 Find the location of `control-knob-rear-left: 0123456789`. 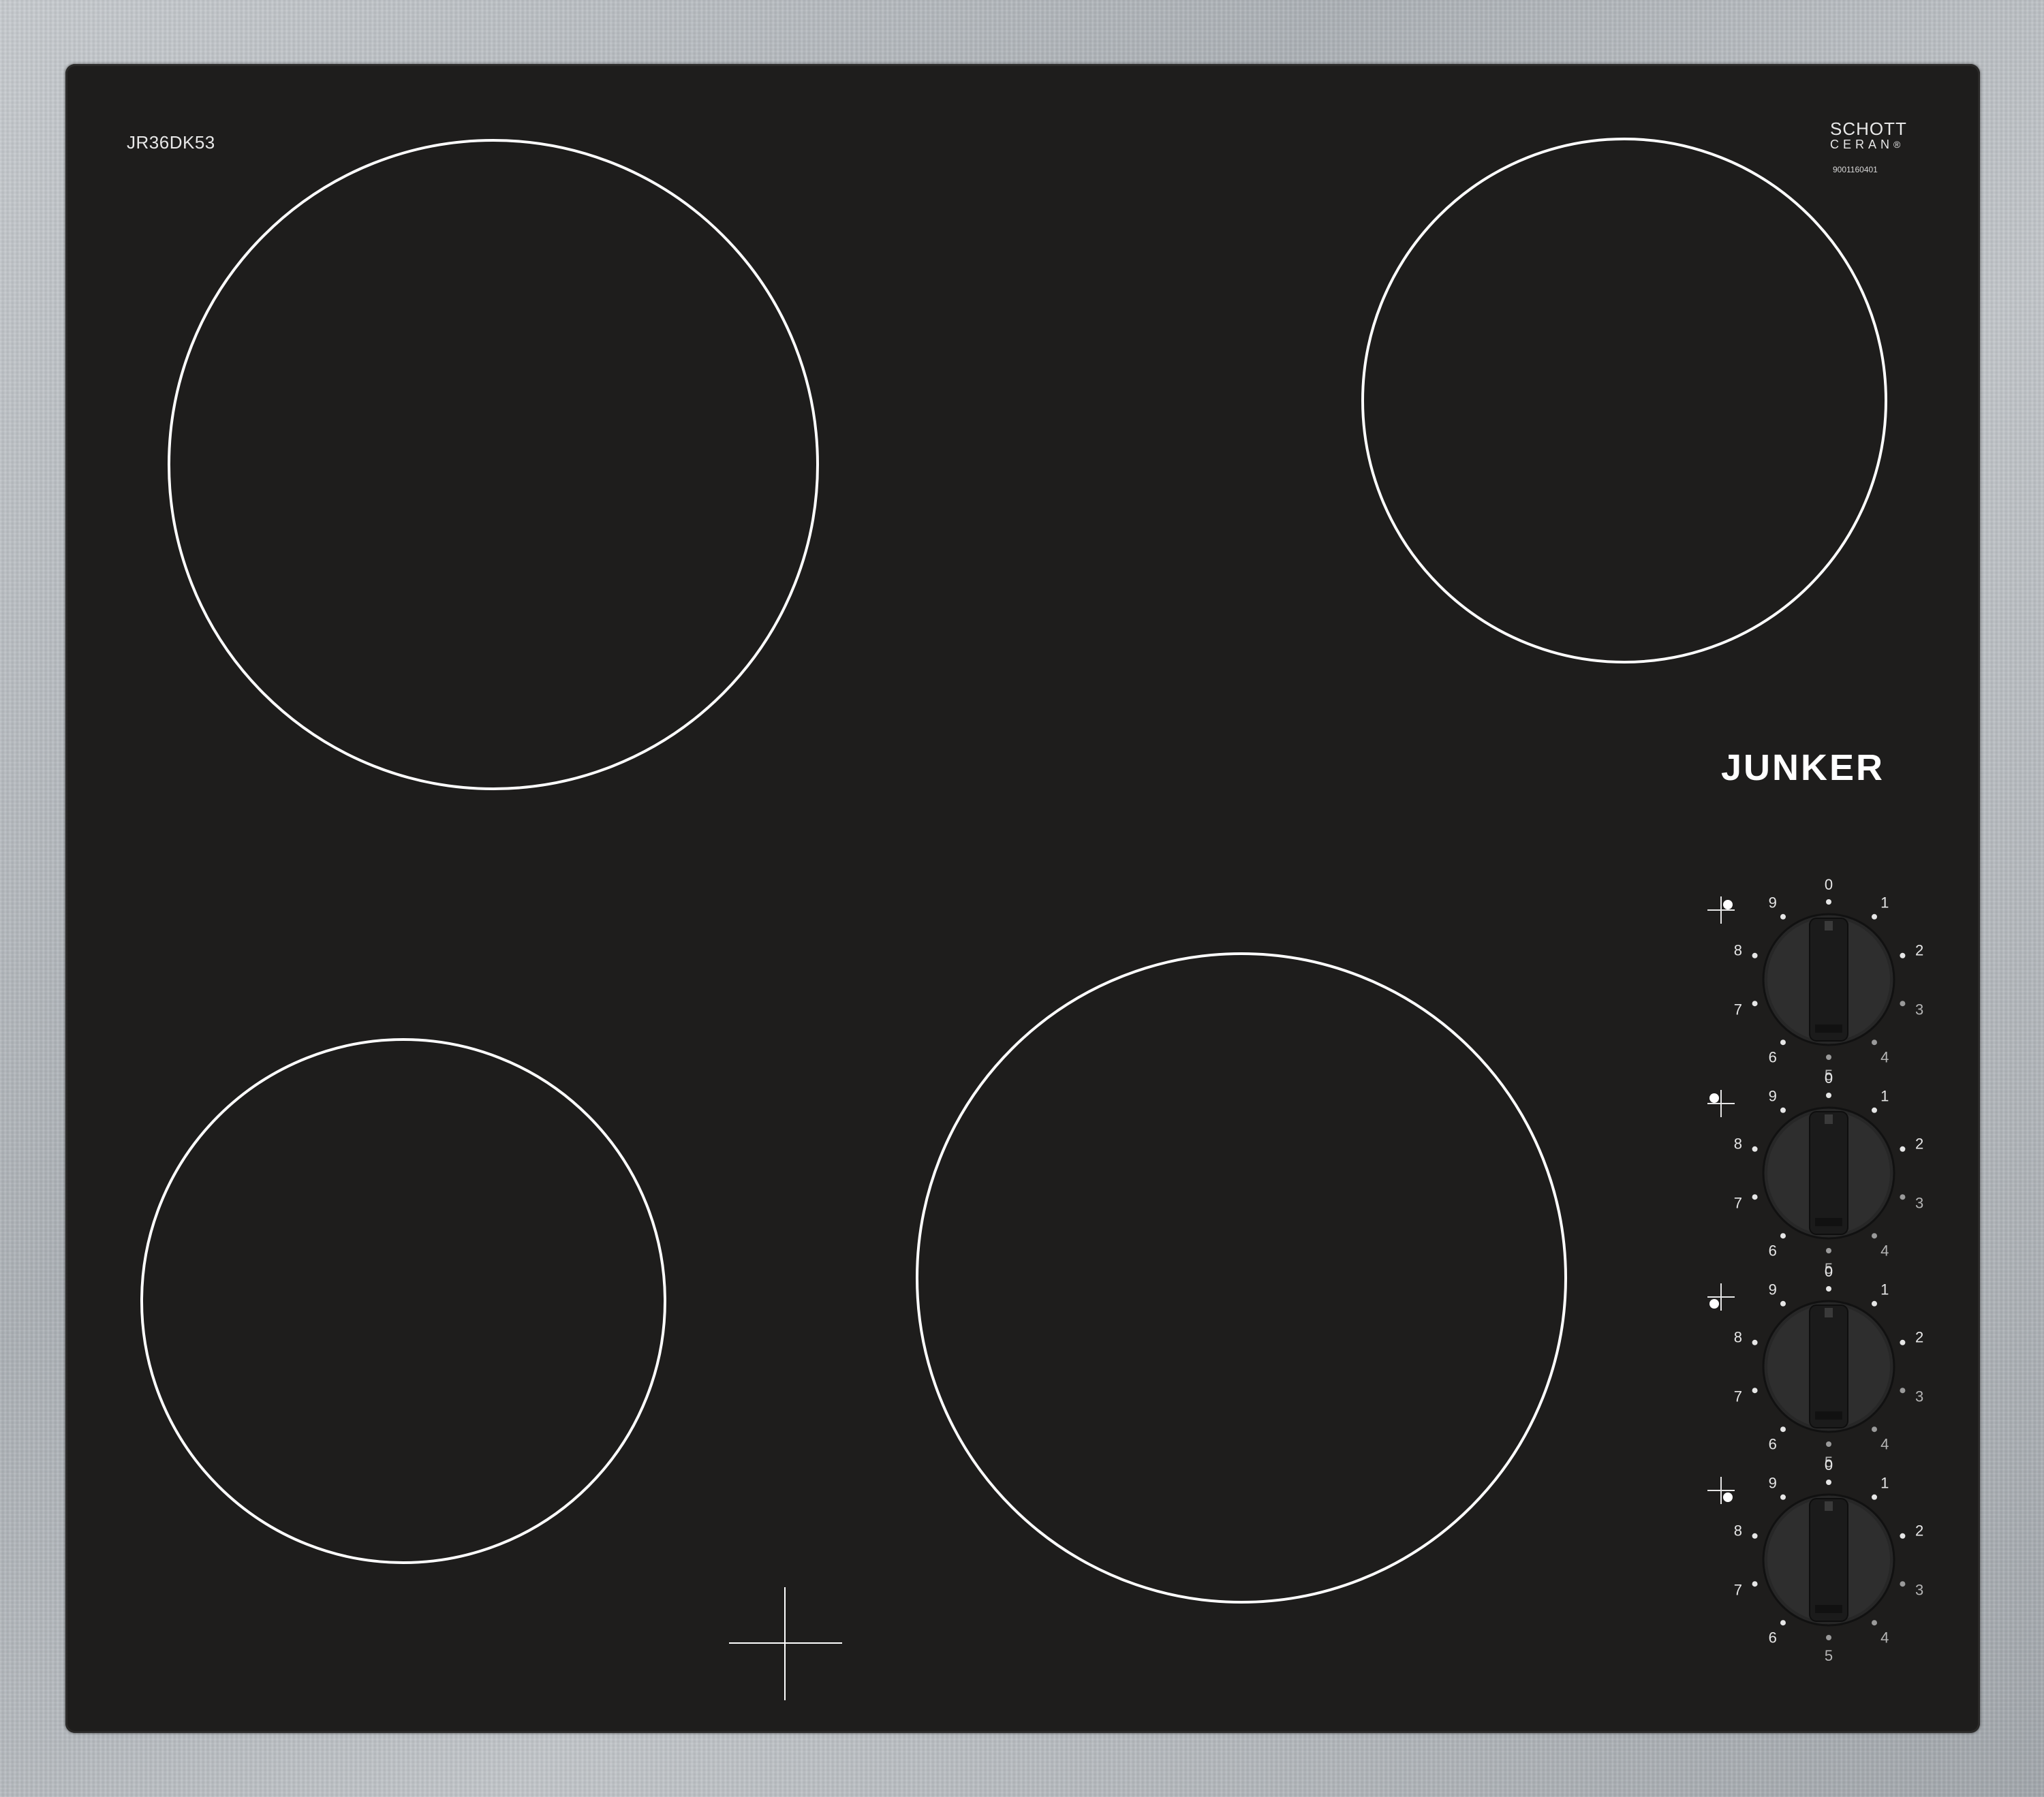

control-knob-rear-left: 0123456789 is located at coordinates (1815, 1173).